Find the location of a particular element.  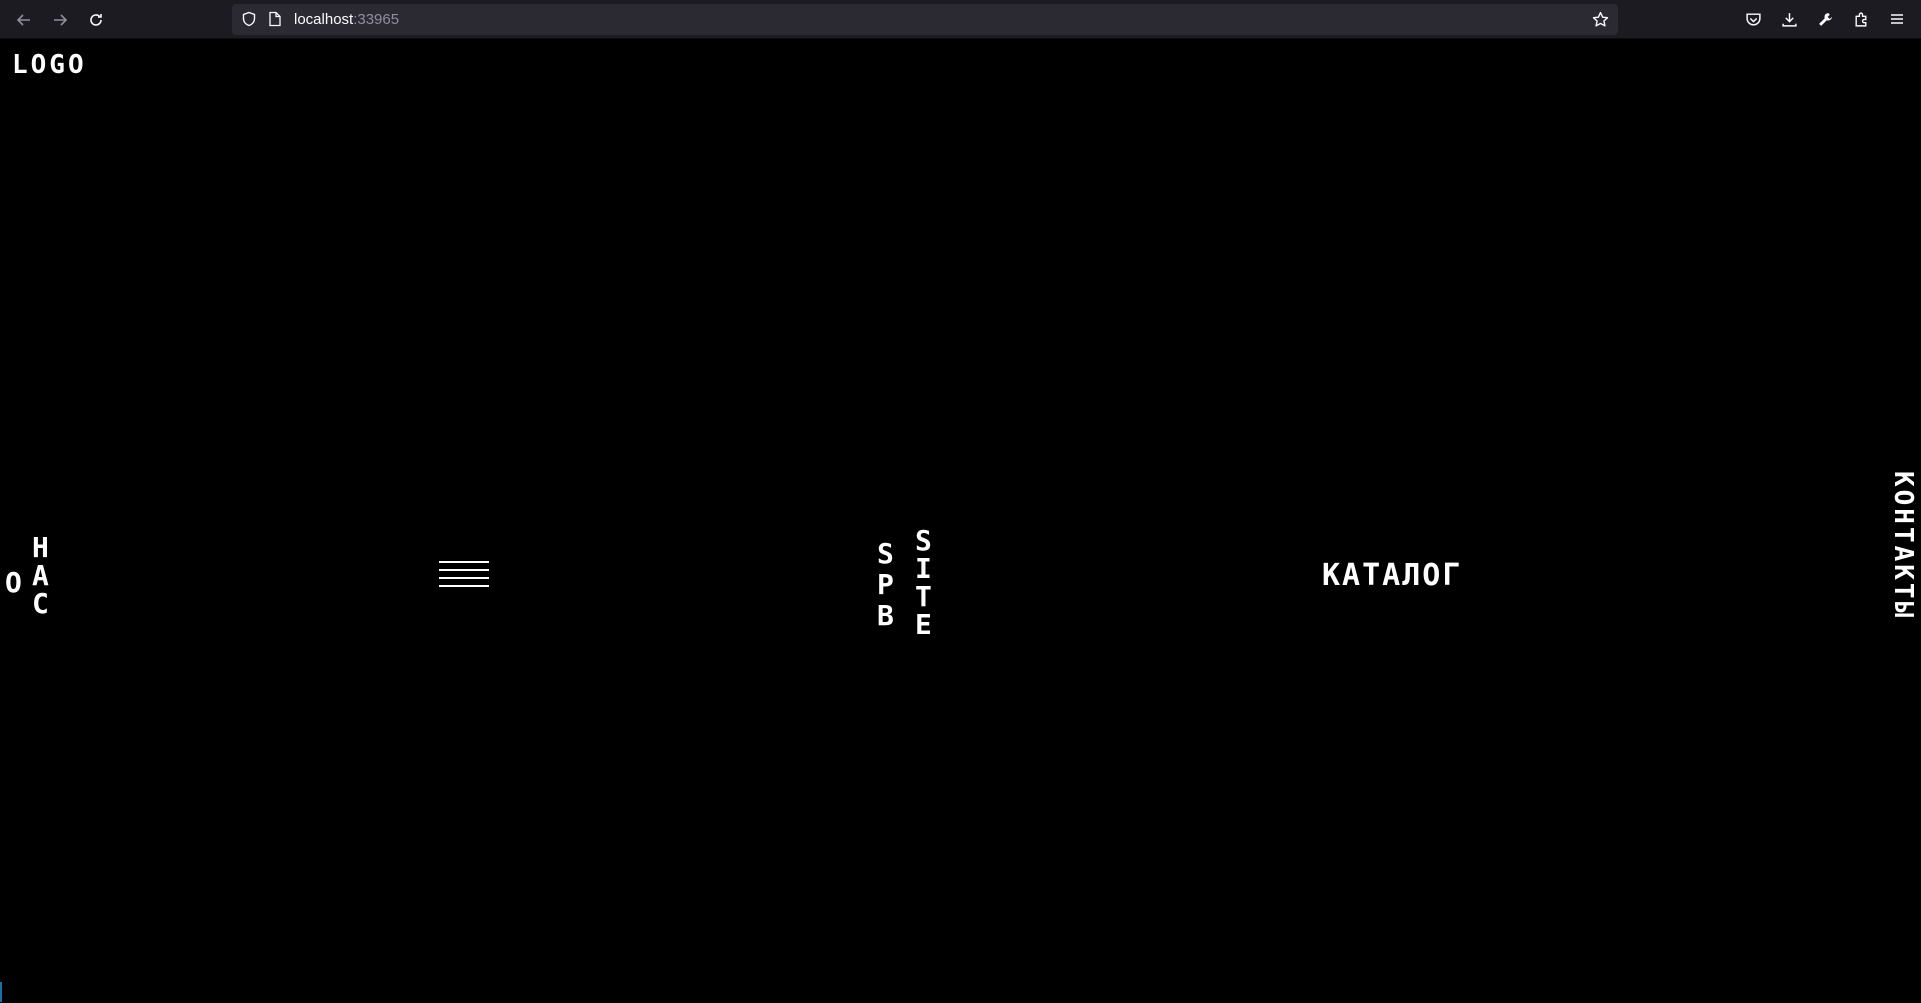

brand-name-site: S I T E is located at coordinates (923, 583).